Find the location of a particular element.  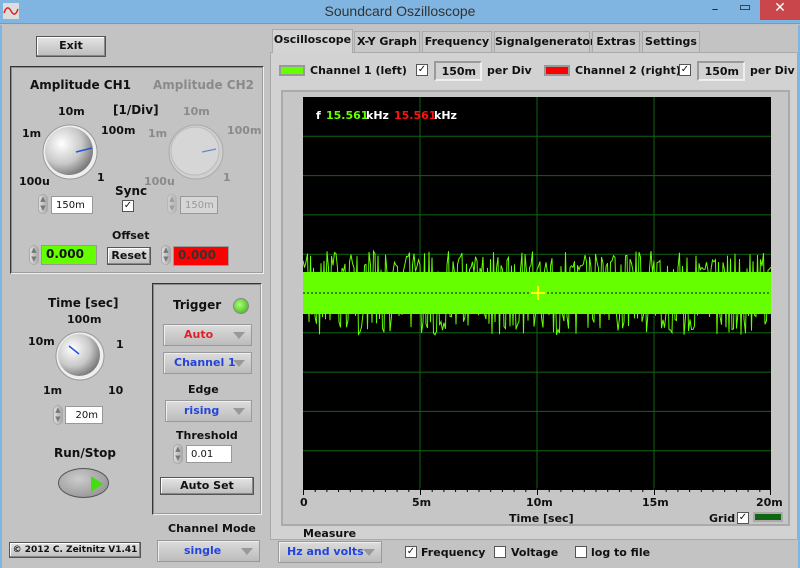

ch1-scale-10m: 10m is located at coordinates (71, 111).